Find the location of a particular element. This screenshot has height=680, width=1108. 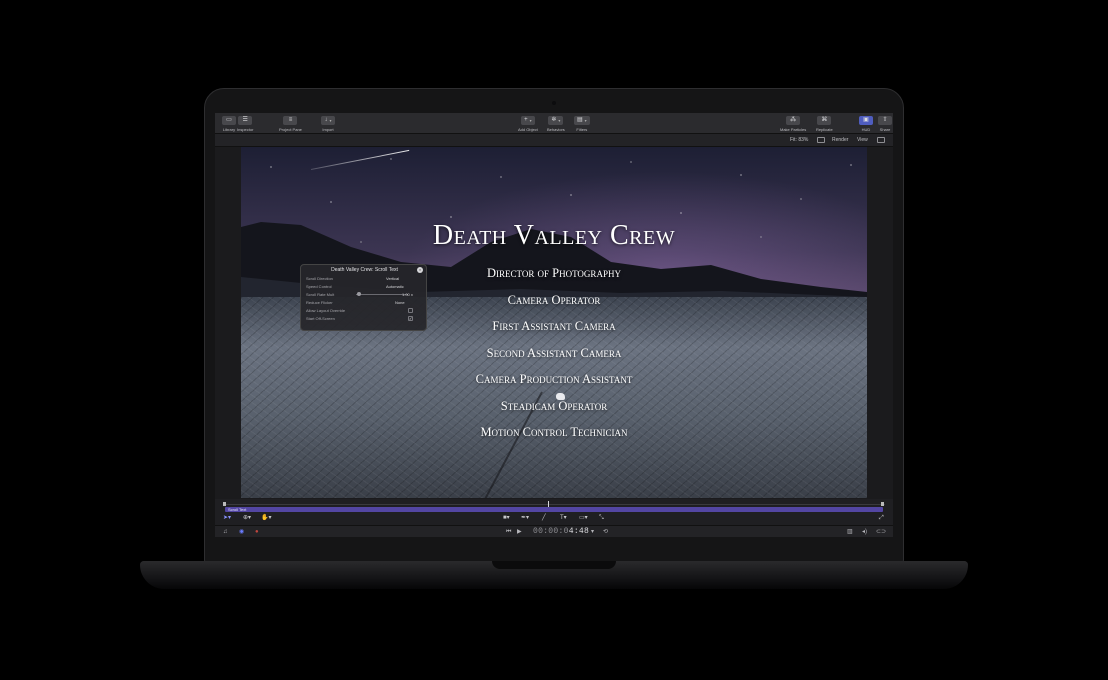

start-off-screen-checkbox: ✓ is located at coordinates (410, 318).